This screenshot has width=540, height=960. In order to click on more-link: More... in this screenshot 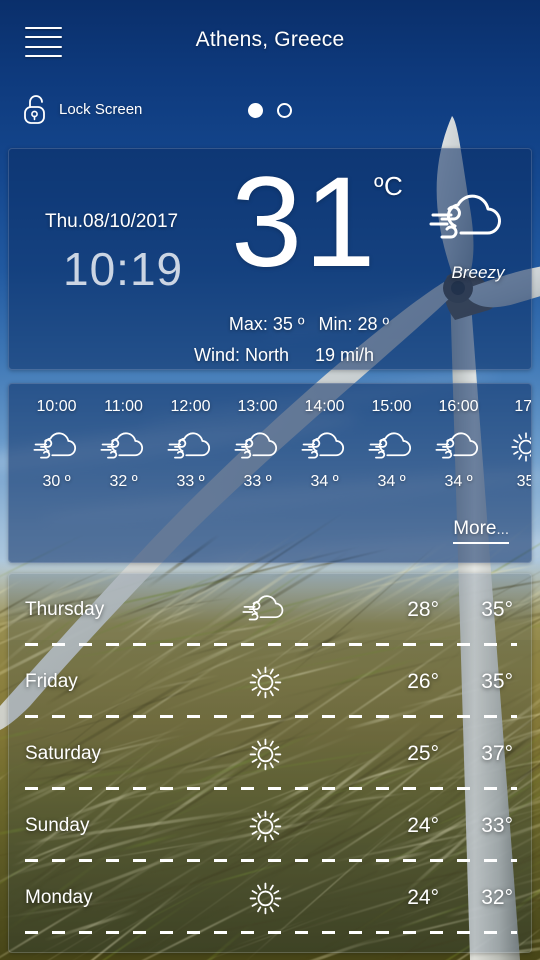, I will do `click(481, 531)`.